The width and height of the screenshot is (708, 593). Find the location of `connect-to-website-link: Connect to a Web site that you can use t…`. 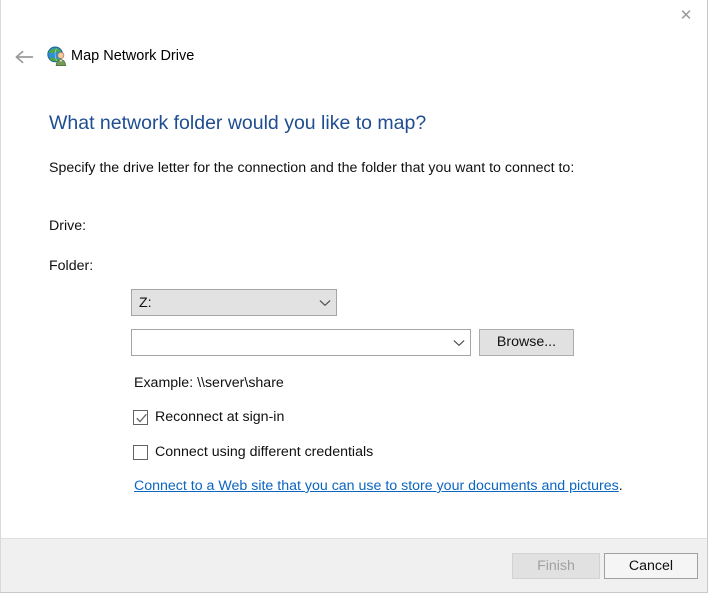

connect-to-website-link: Connect to a Web site that you can use t… is located at coordinates (376, 486).